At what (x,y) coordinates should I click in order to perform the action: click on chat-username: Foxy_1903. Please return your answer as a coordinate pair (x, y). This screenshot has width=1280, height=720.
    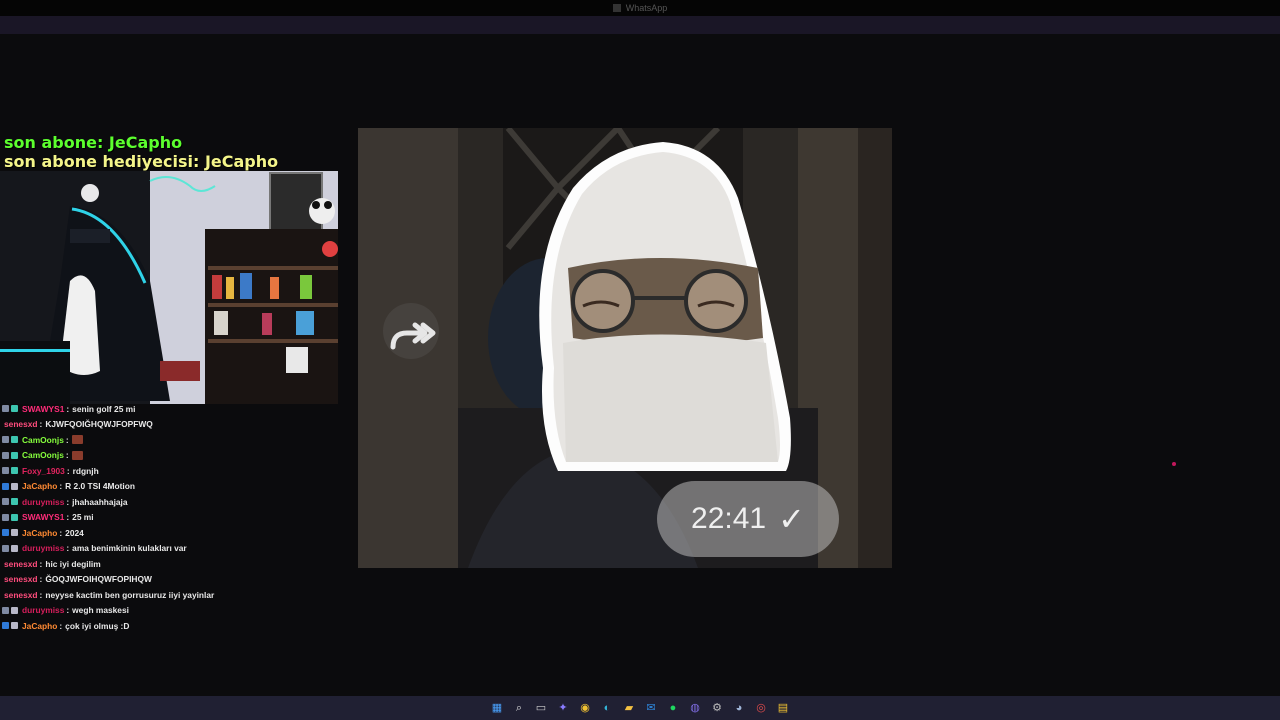
    Looking at the image, I should click on (43, 471).